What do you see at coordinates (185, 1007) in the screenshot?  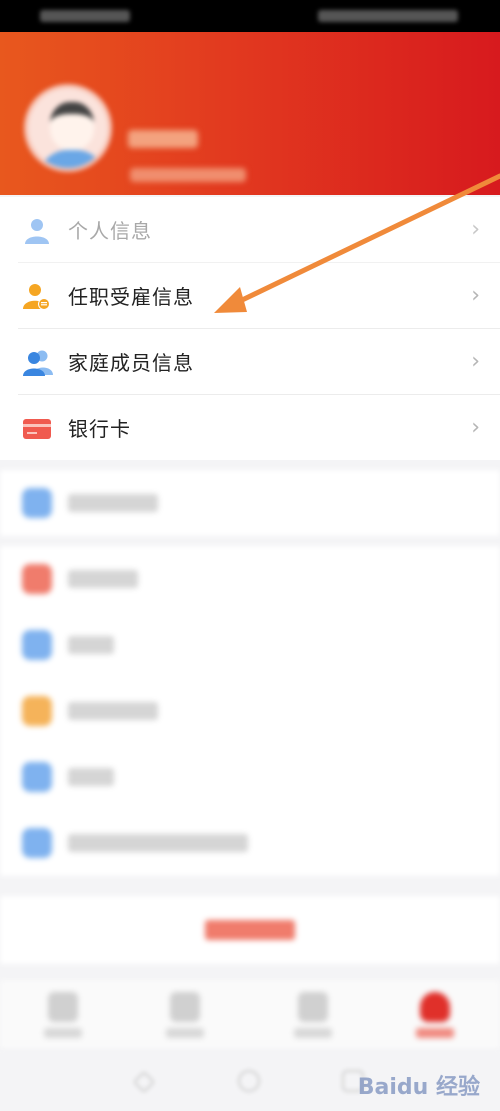 I see `document-icon` at bounding box center [185, 1007].